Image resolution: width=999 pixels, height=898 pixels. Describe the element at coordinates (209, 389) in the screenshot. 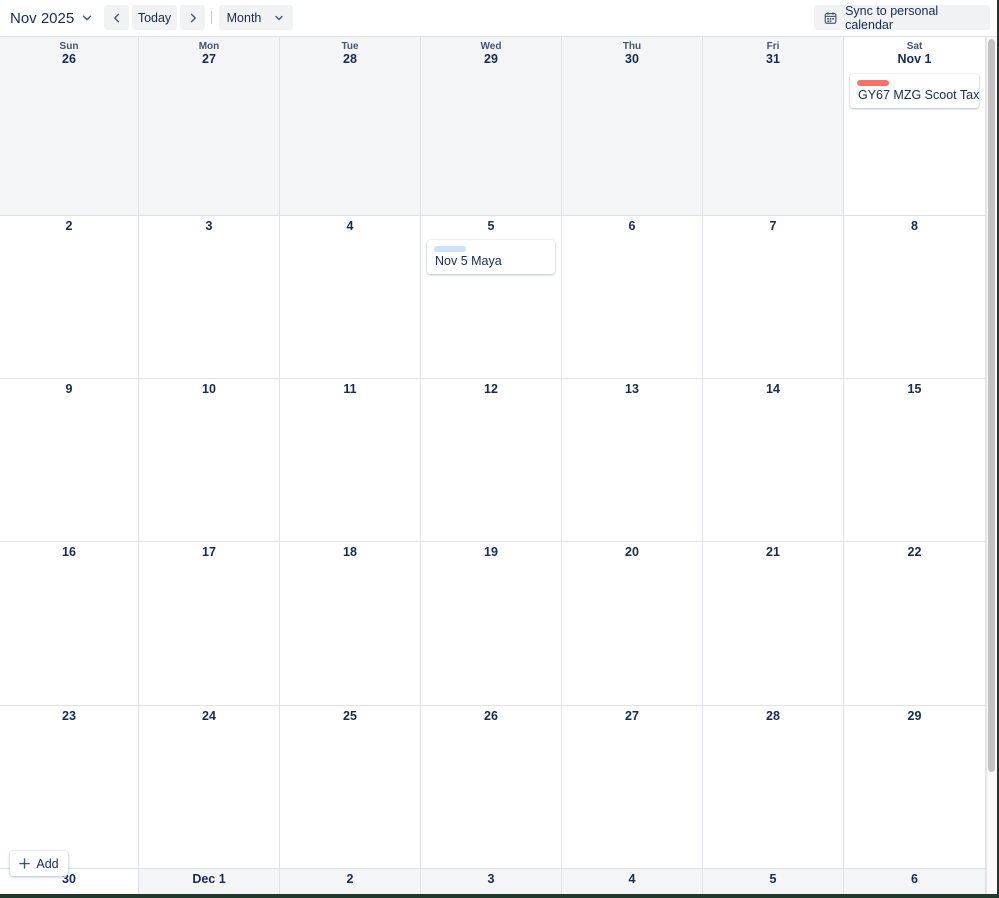

I see `day-number: 10` at that location.